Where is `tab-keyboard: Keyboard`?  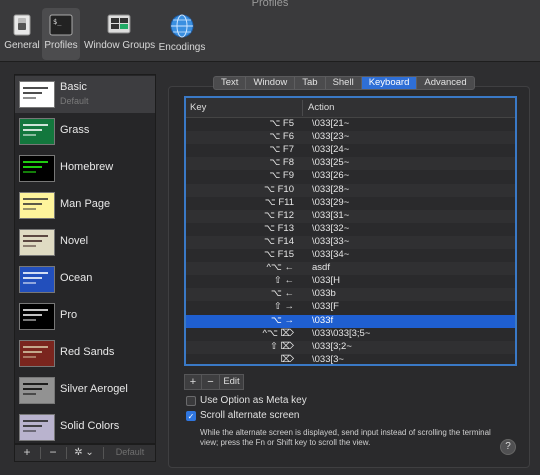
tab-keyboard: Keyboard is located at coordinates (389, 83).